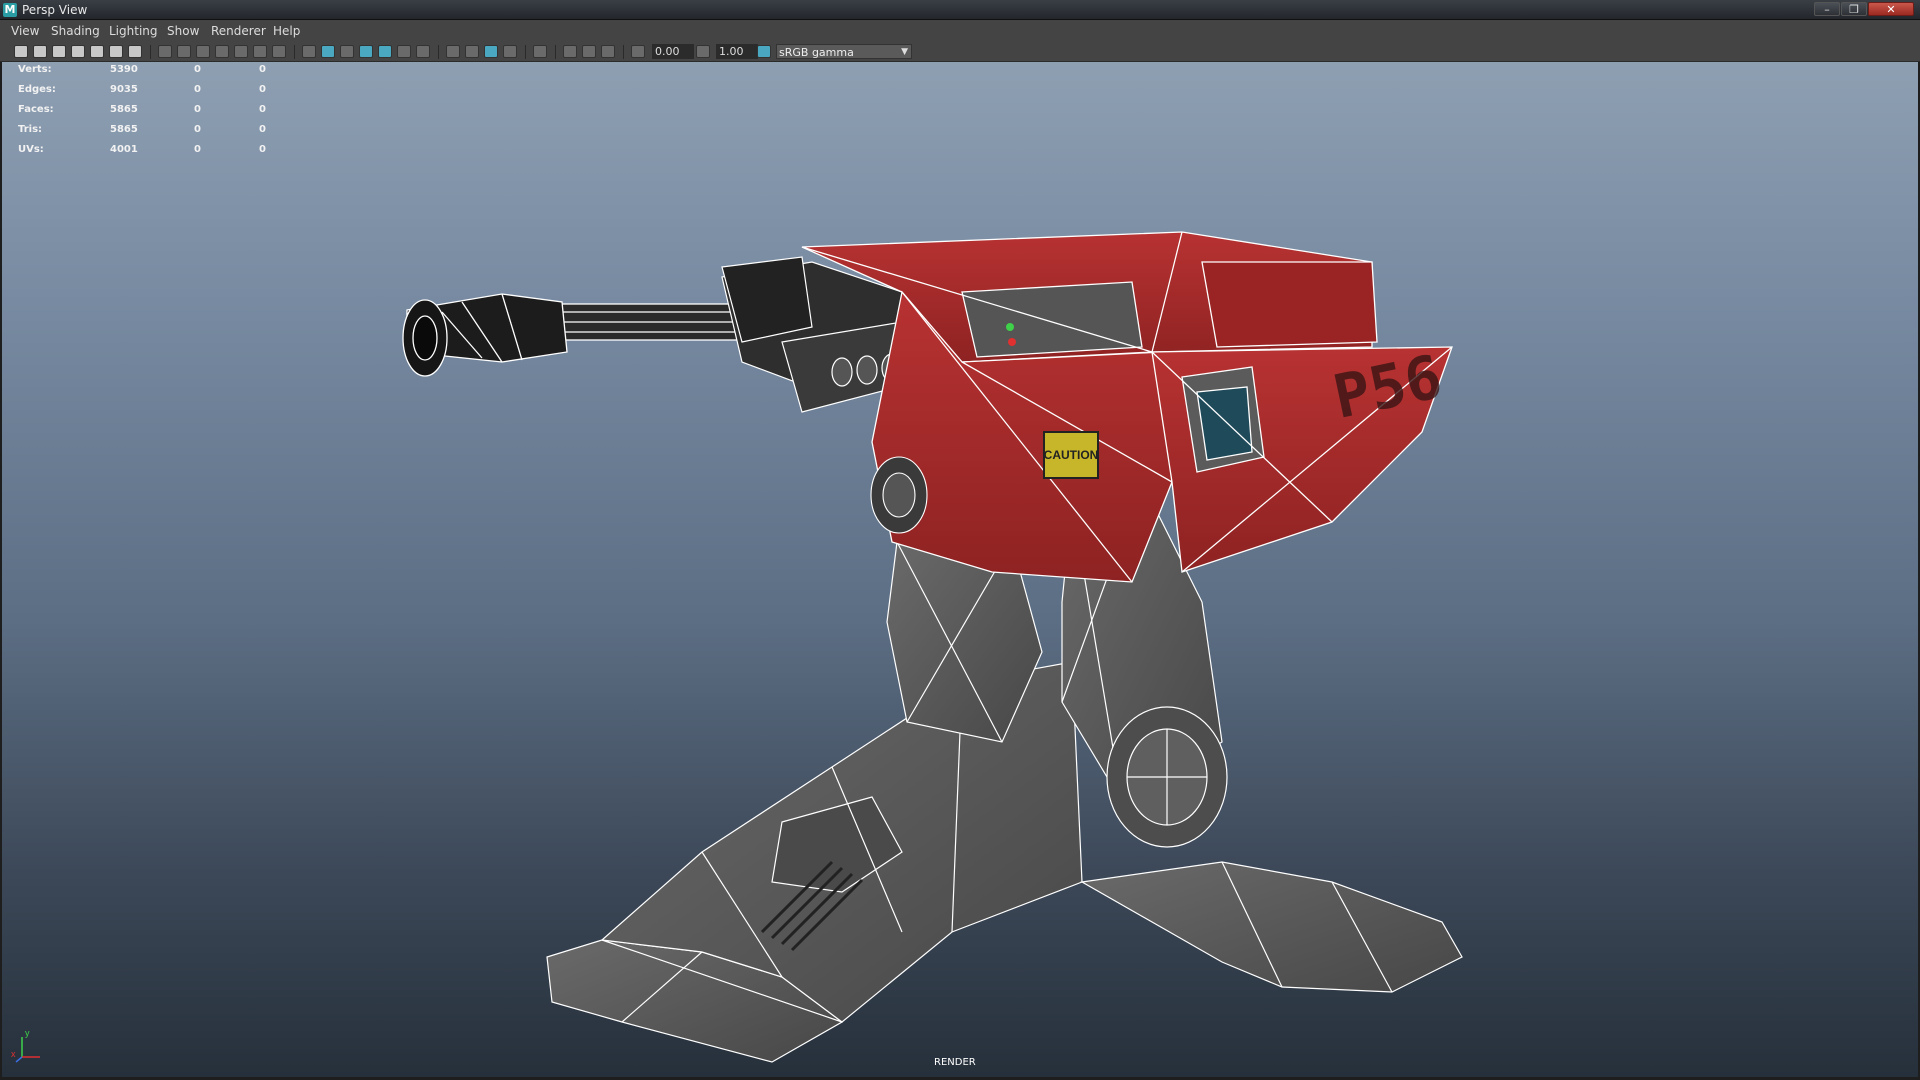 The height and width of the screenshot is (1080, 1920). What do you see at coordinates (21, 51) in the screenshot?
I see `camera-icon` at bounding box center [21, 51].